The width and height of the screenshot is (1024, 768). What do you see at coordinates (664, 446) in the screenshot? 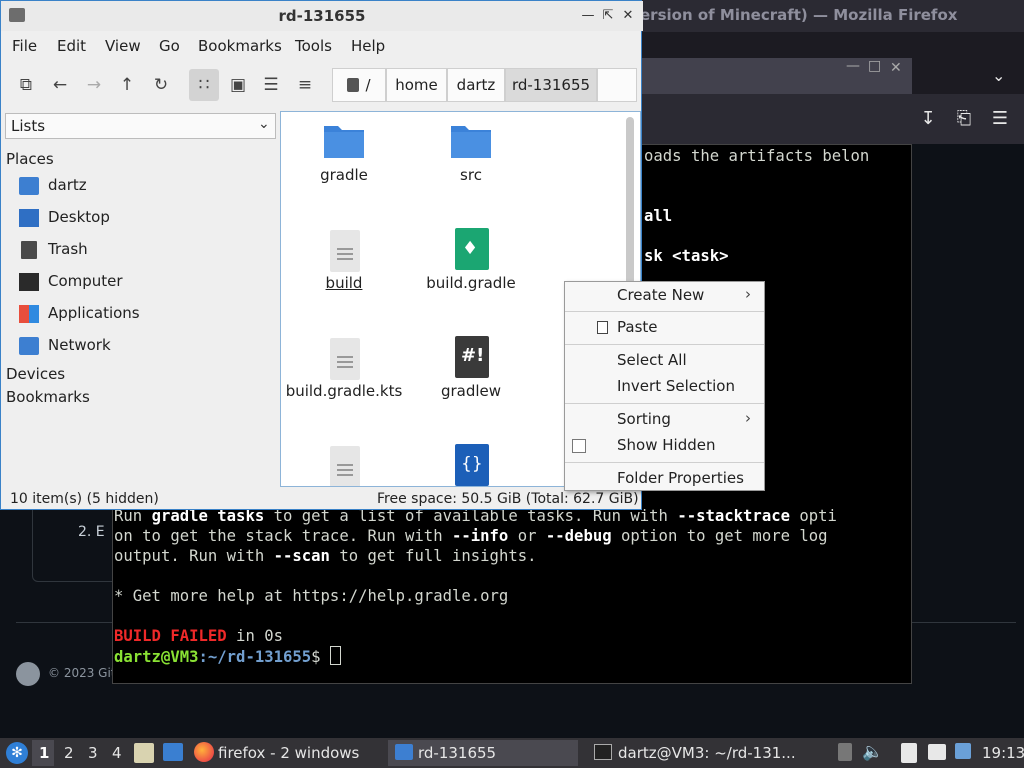
I see `menu-item-show-hidden: Show Hidden` at bounding box center [664, 446].